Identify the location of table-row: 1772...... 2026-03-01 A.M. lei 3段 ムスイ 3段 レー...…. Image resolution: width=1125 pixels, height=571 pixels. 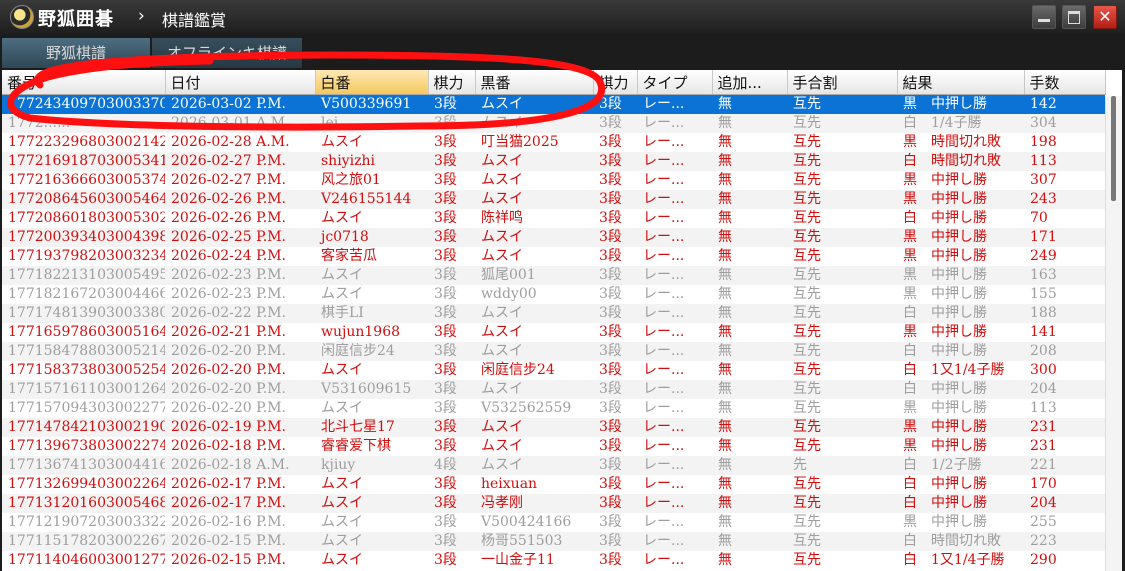
(553, 123).